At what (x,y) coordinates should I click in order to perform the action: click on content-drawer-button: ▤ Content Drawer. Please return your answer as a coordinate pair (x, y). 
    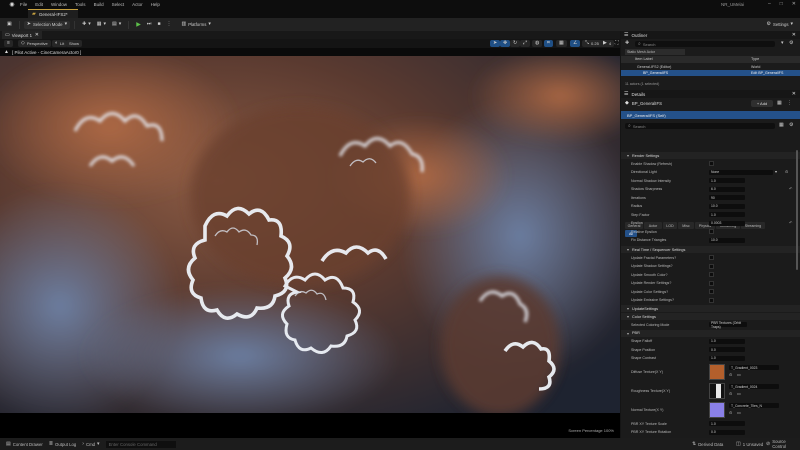
    Looking at the image, I should click on (24, 444).